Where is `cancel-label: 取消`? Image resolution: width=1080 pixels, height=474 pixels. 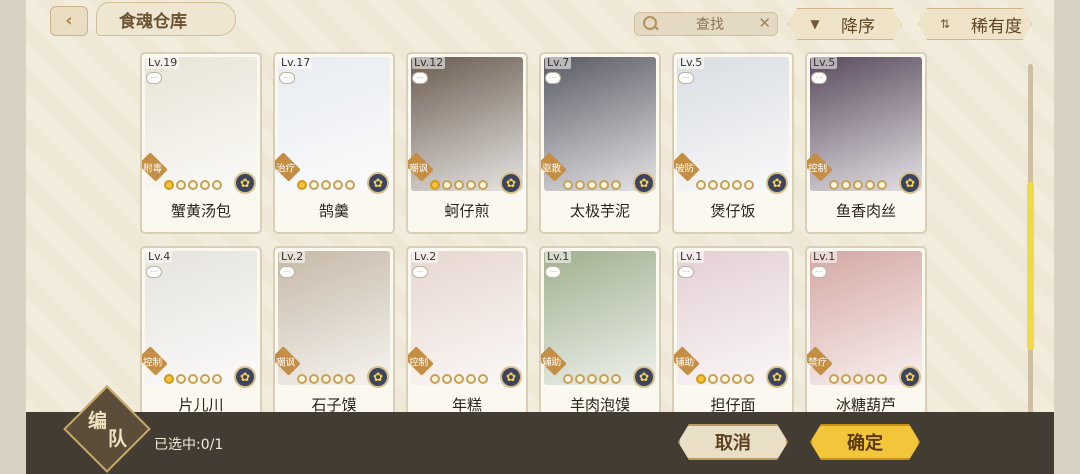
cancel-label: 取消 is located at coordinates (733, 443).